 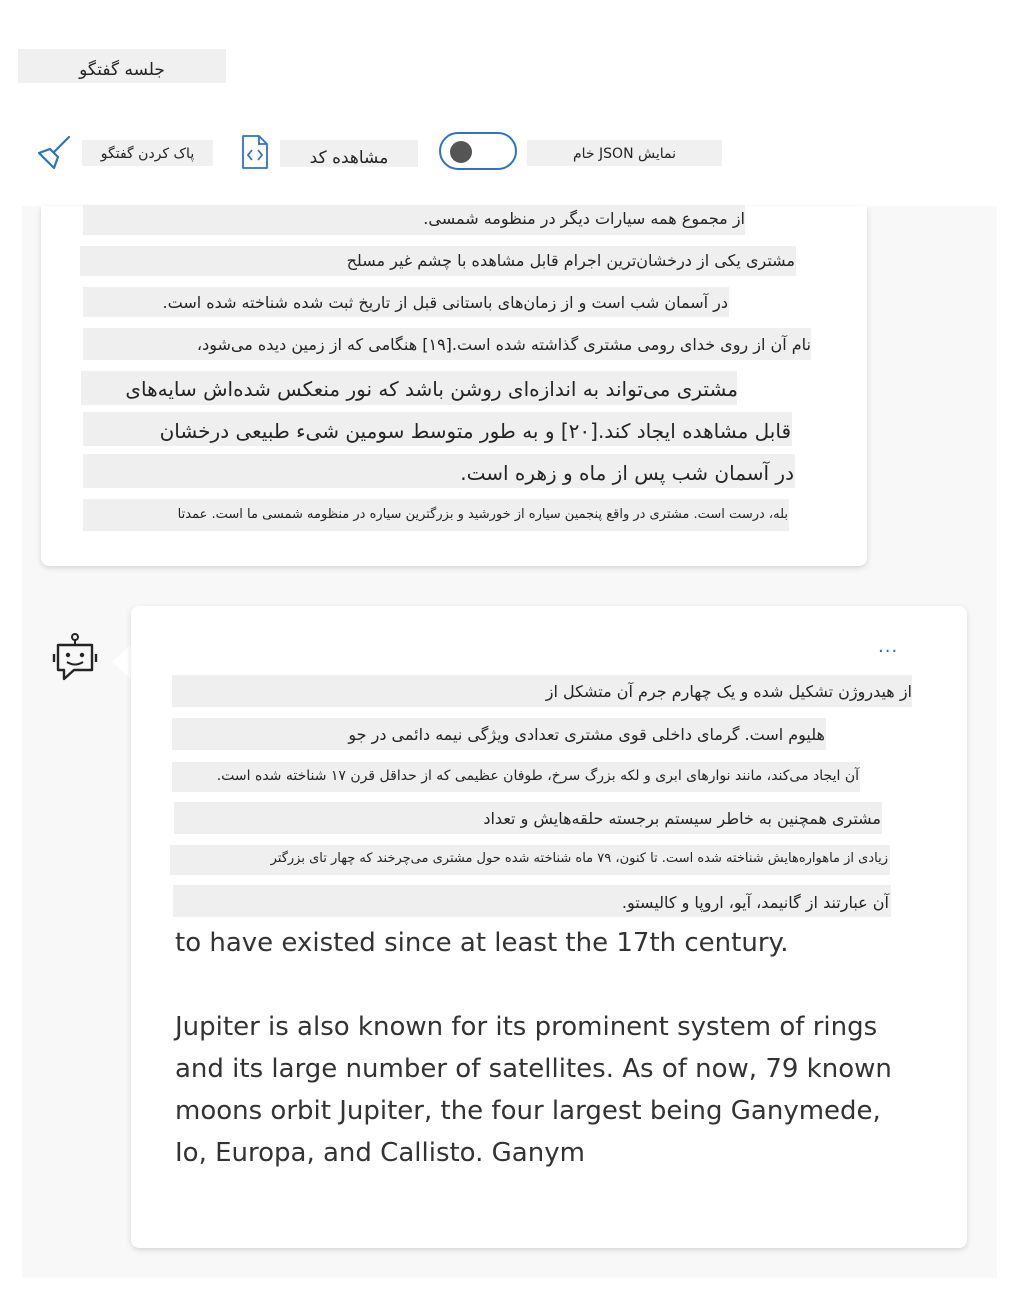 What do you see at coordinates (478, 151) in the screenshot?
I see `raw-json-toggle` at bounding box center [478, 151].